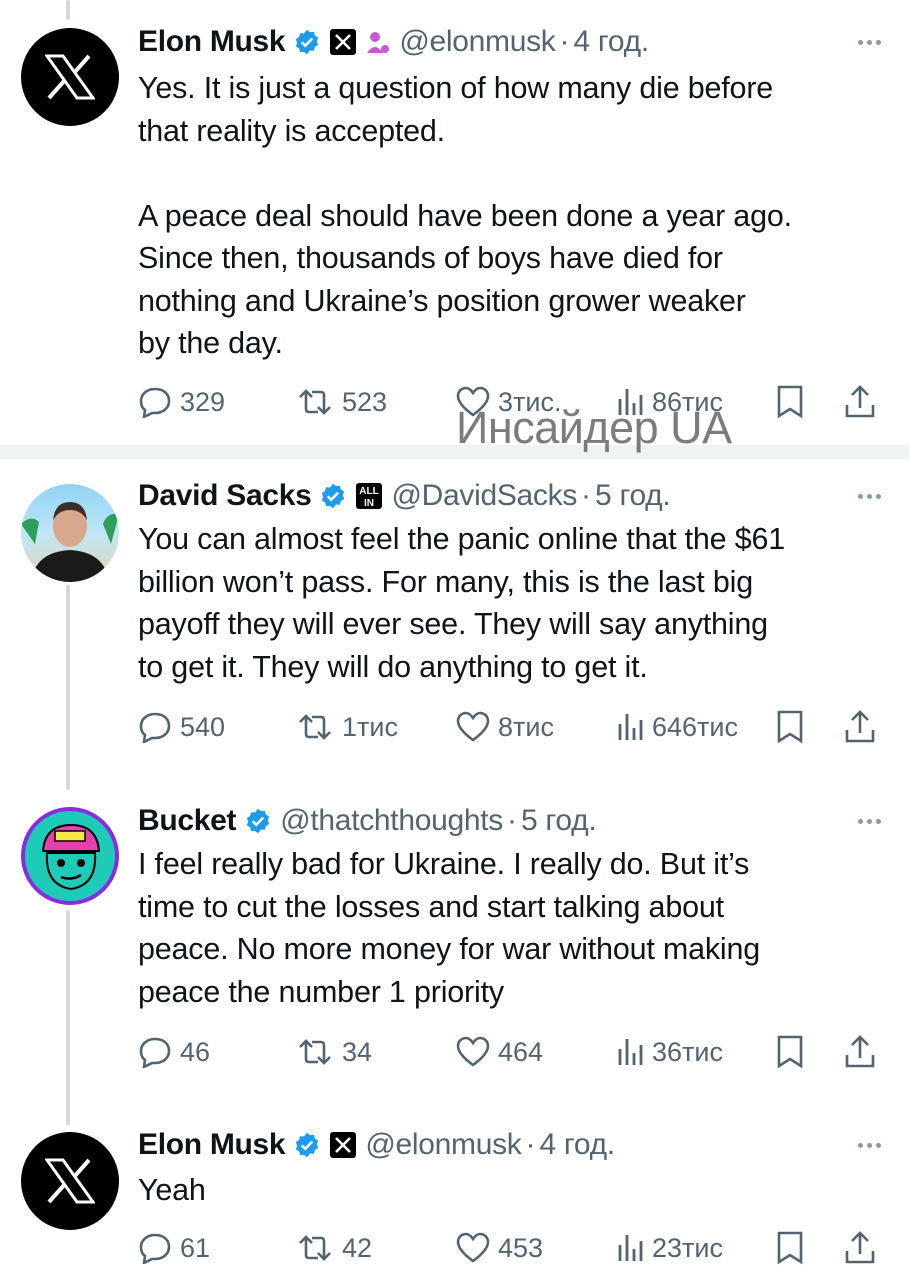 This screenshot has height=1280, width=909. Describe the element at coordinates (203, 726) in the screenshot. I see `reply-count: 540` at that location.